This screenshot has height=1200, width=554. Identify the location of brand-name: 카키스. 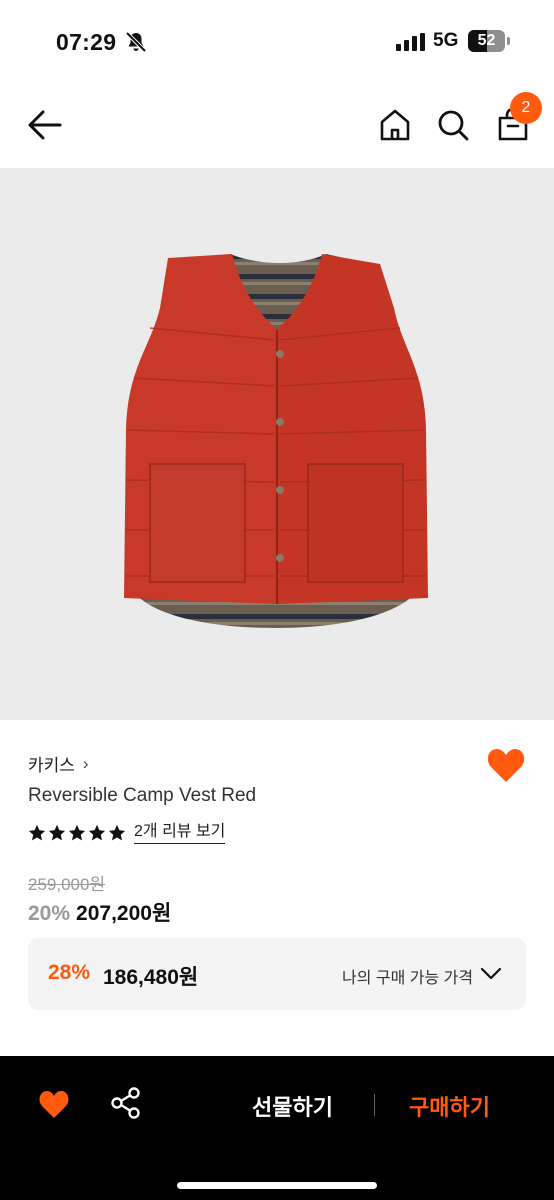
(51, 765).